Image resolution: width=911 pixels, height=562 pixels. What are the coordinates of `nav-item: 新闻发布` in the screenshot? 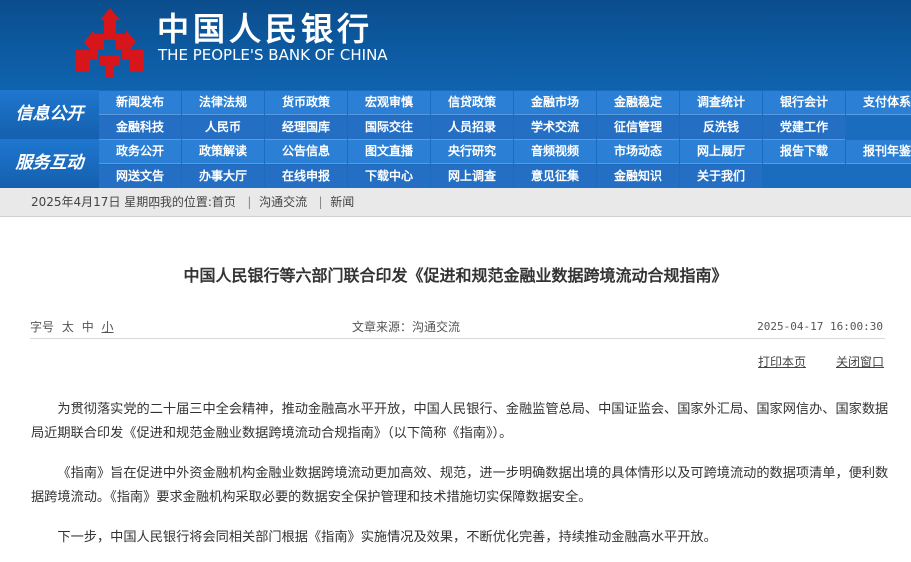 It's located at (140, 103).